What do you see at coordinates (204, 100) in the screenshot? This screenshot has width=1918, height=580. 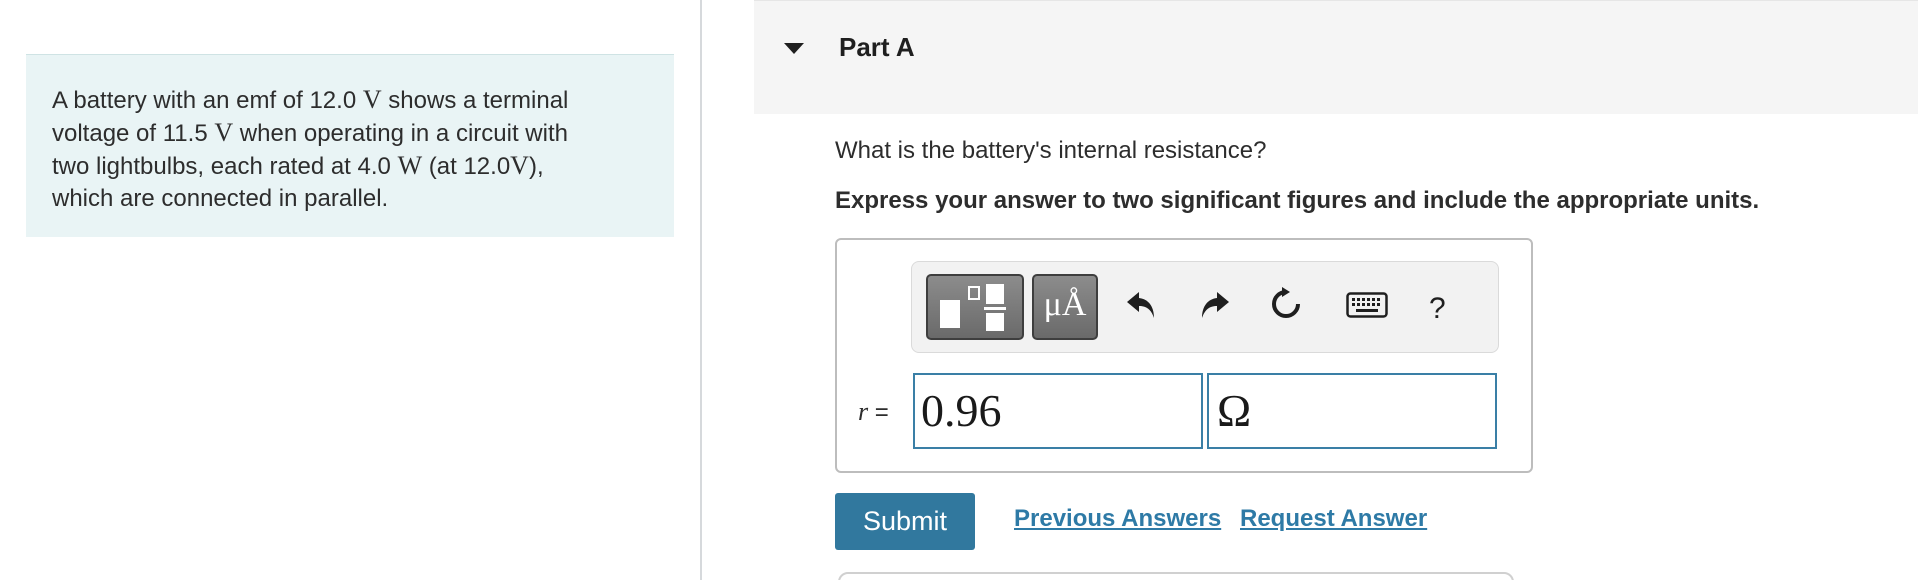 I see `problem-text: A battery with an emf of 12.0` at bounding box center [204, 100].